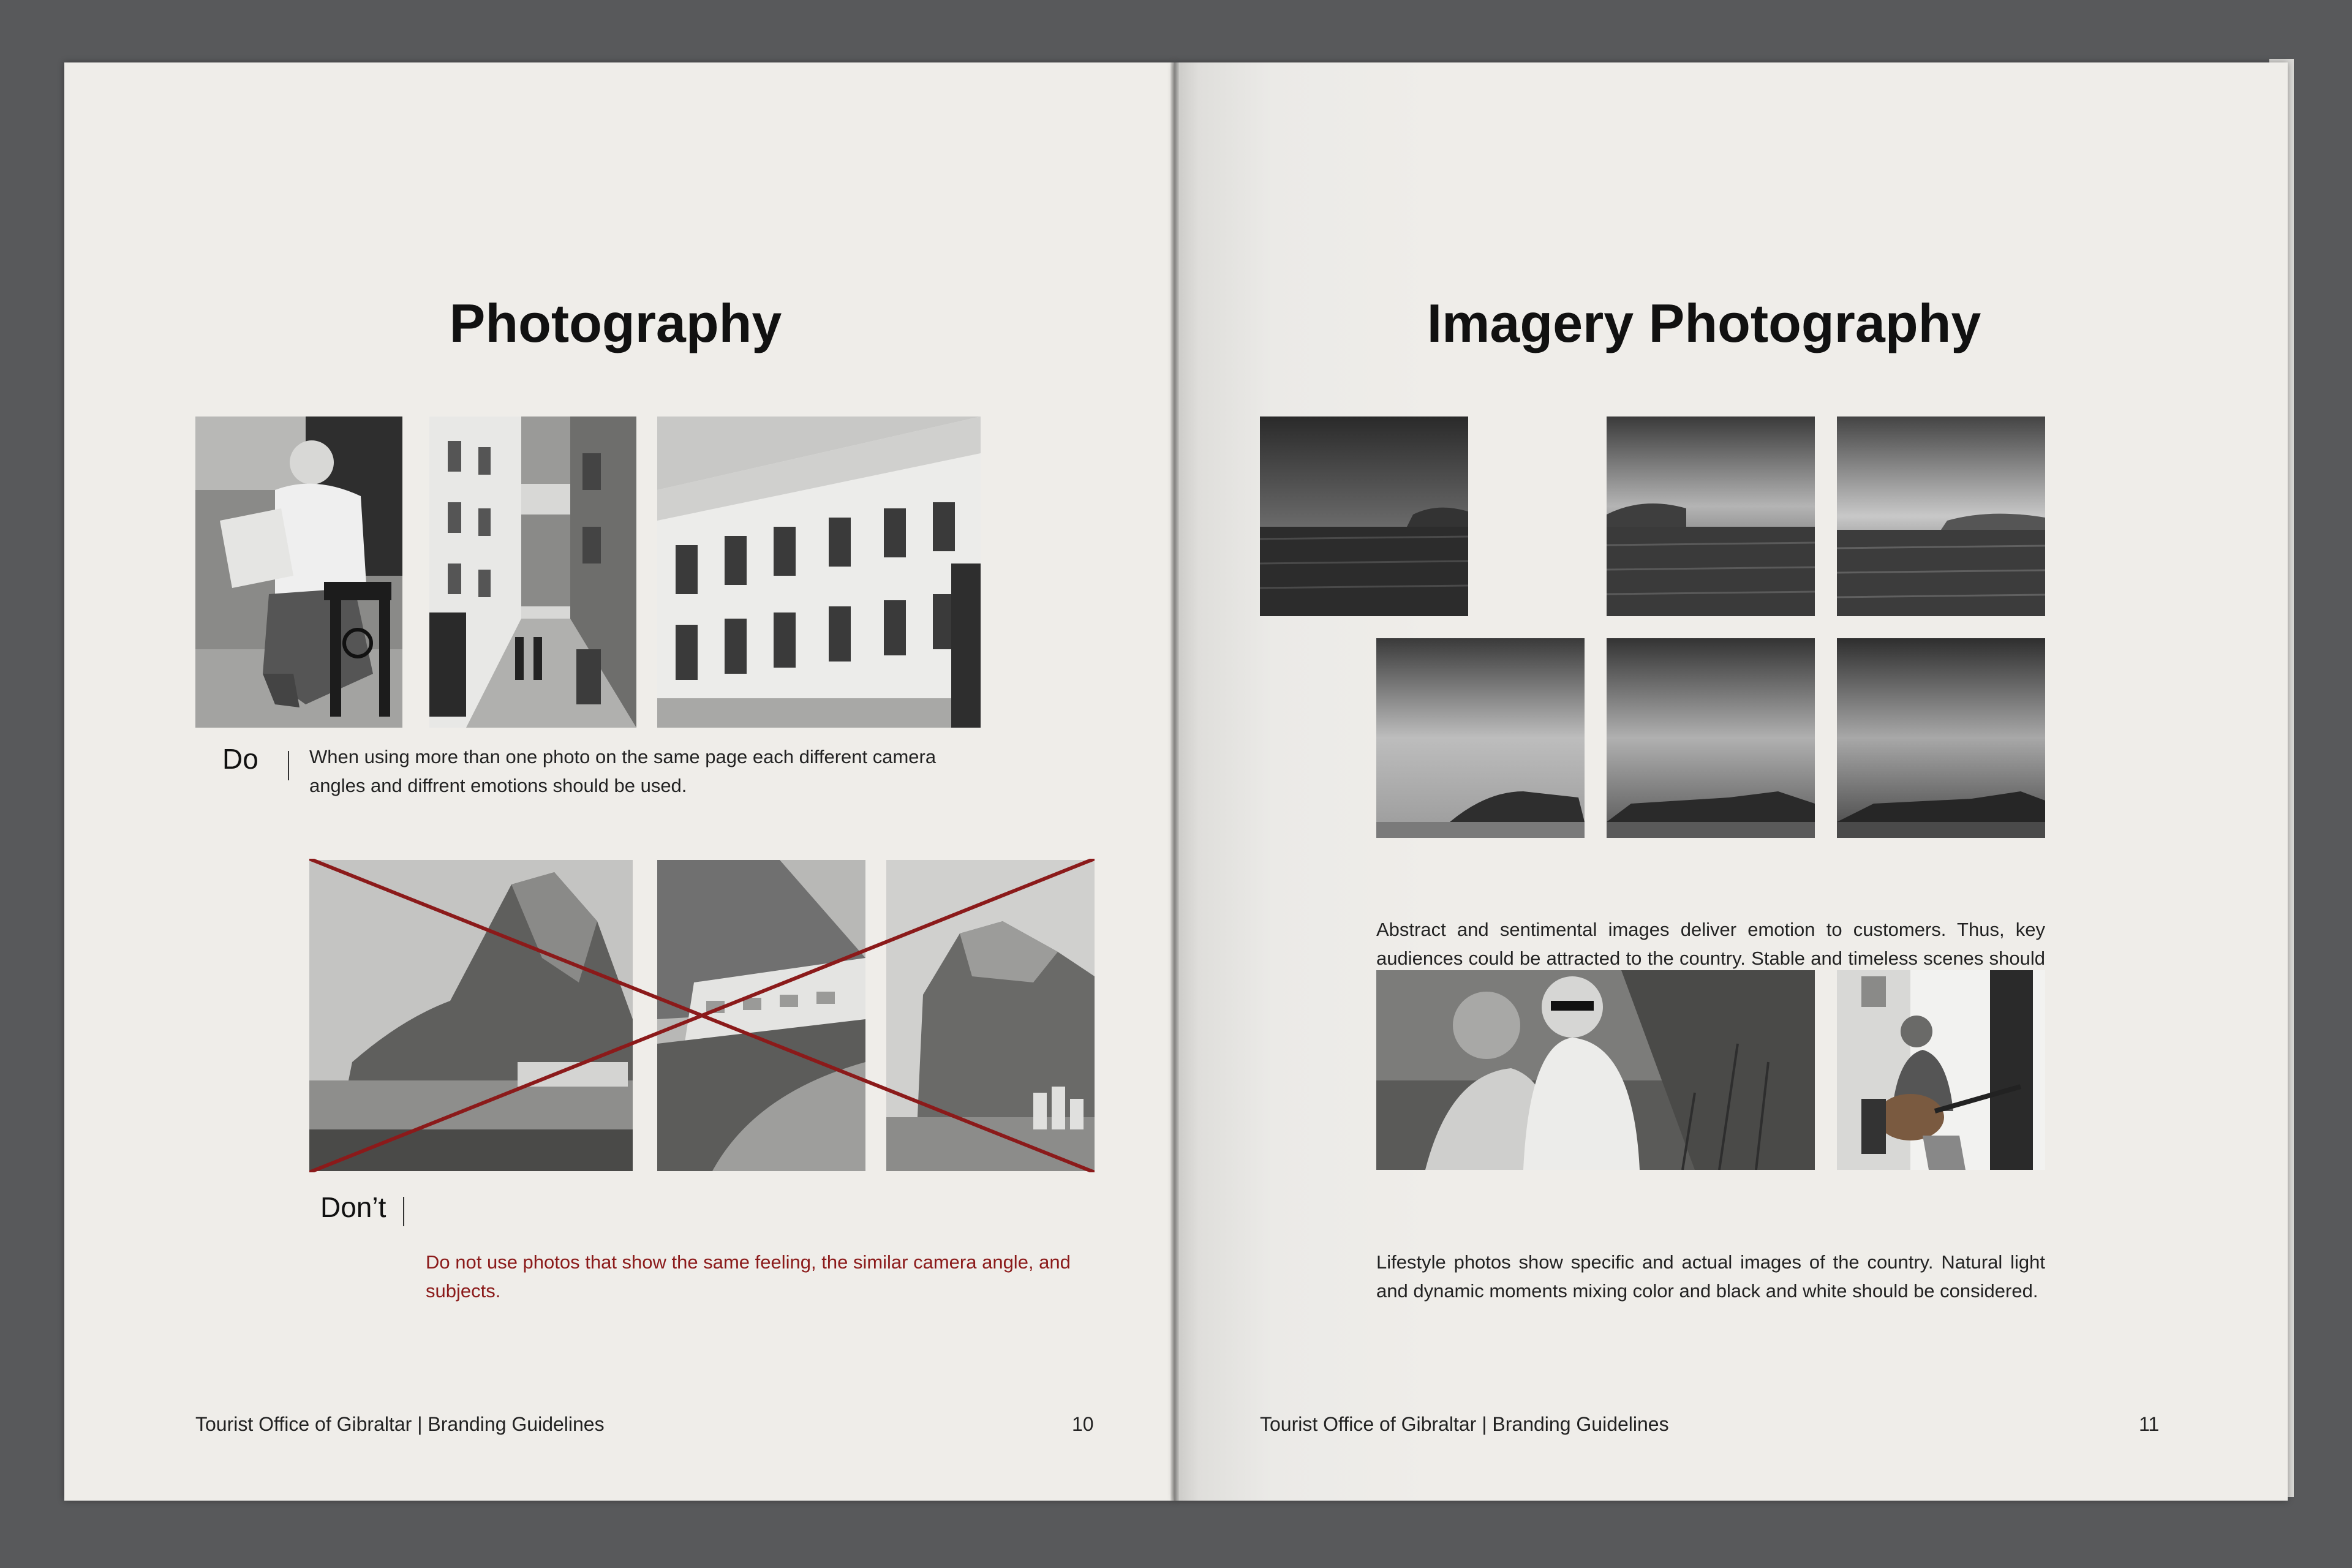 Image resolution: width=2352 pixels, height=1568 pixels. I want to click on photo-seascape-clouds-a, so click(1711, 517).